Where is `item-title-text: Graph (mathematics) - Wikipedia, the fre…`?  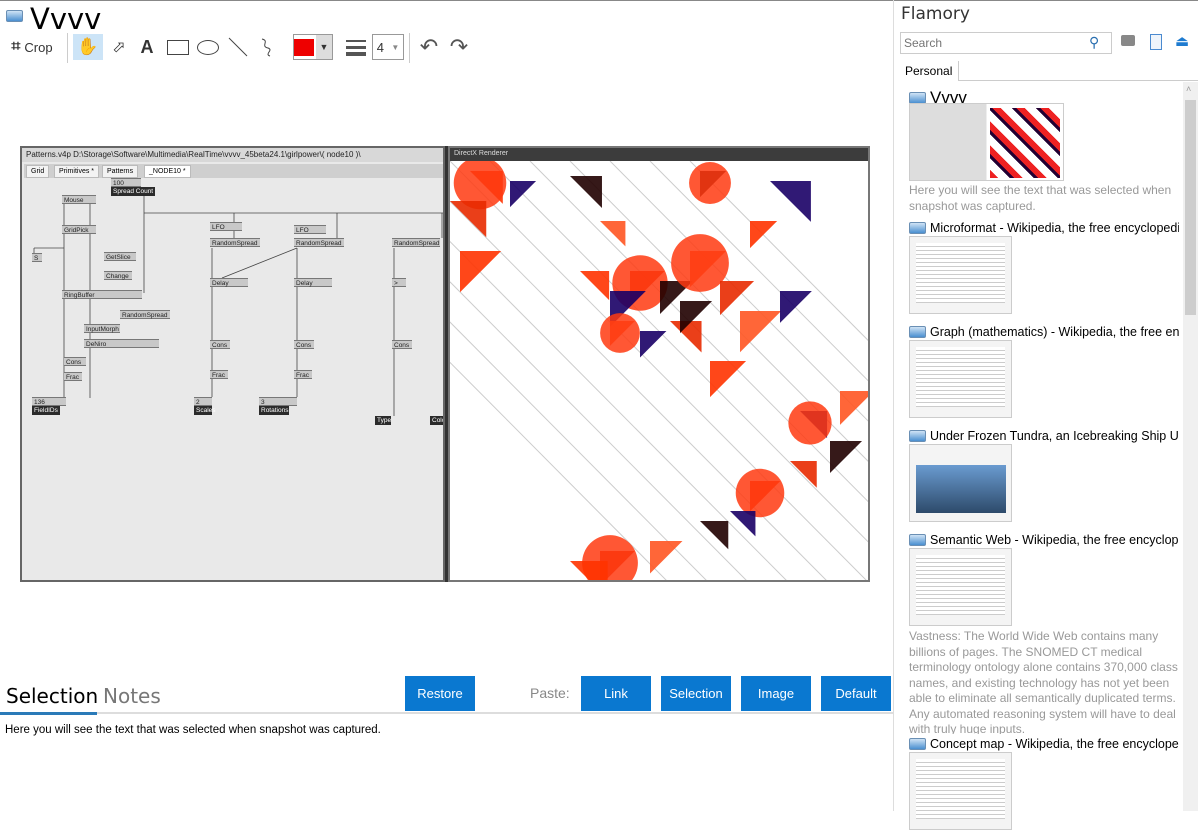 item-title-text: Graph (mathematics) - Wikipedia, the fre… is located at coordinates (1054, 332).